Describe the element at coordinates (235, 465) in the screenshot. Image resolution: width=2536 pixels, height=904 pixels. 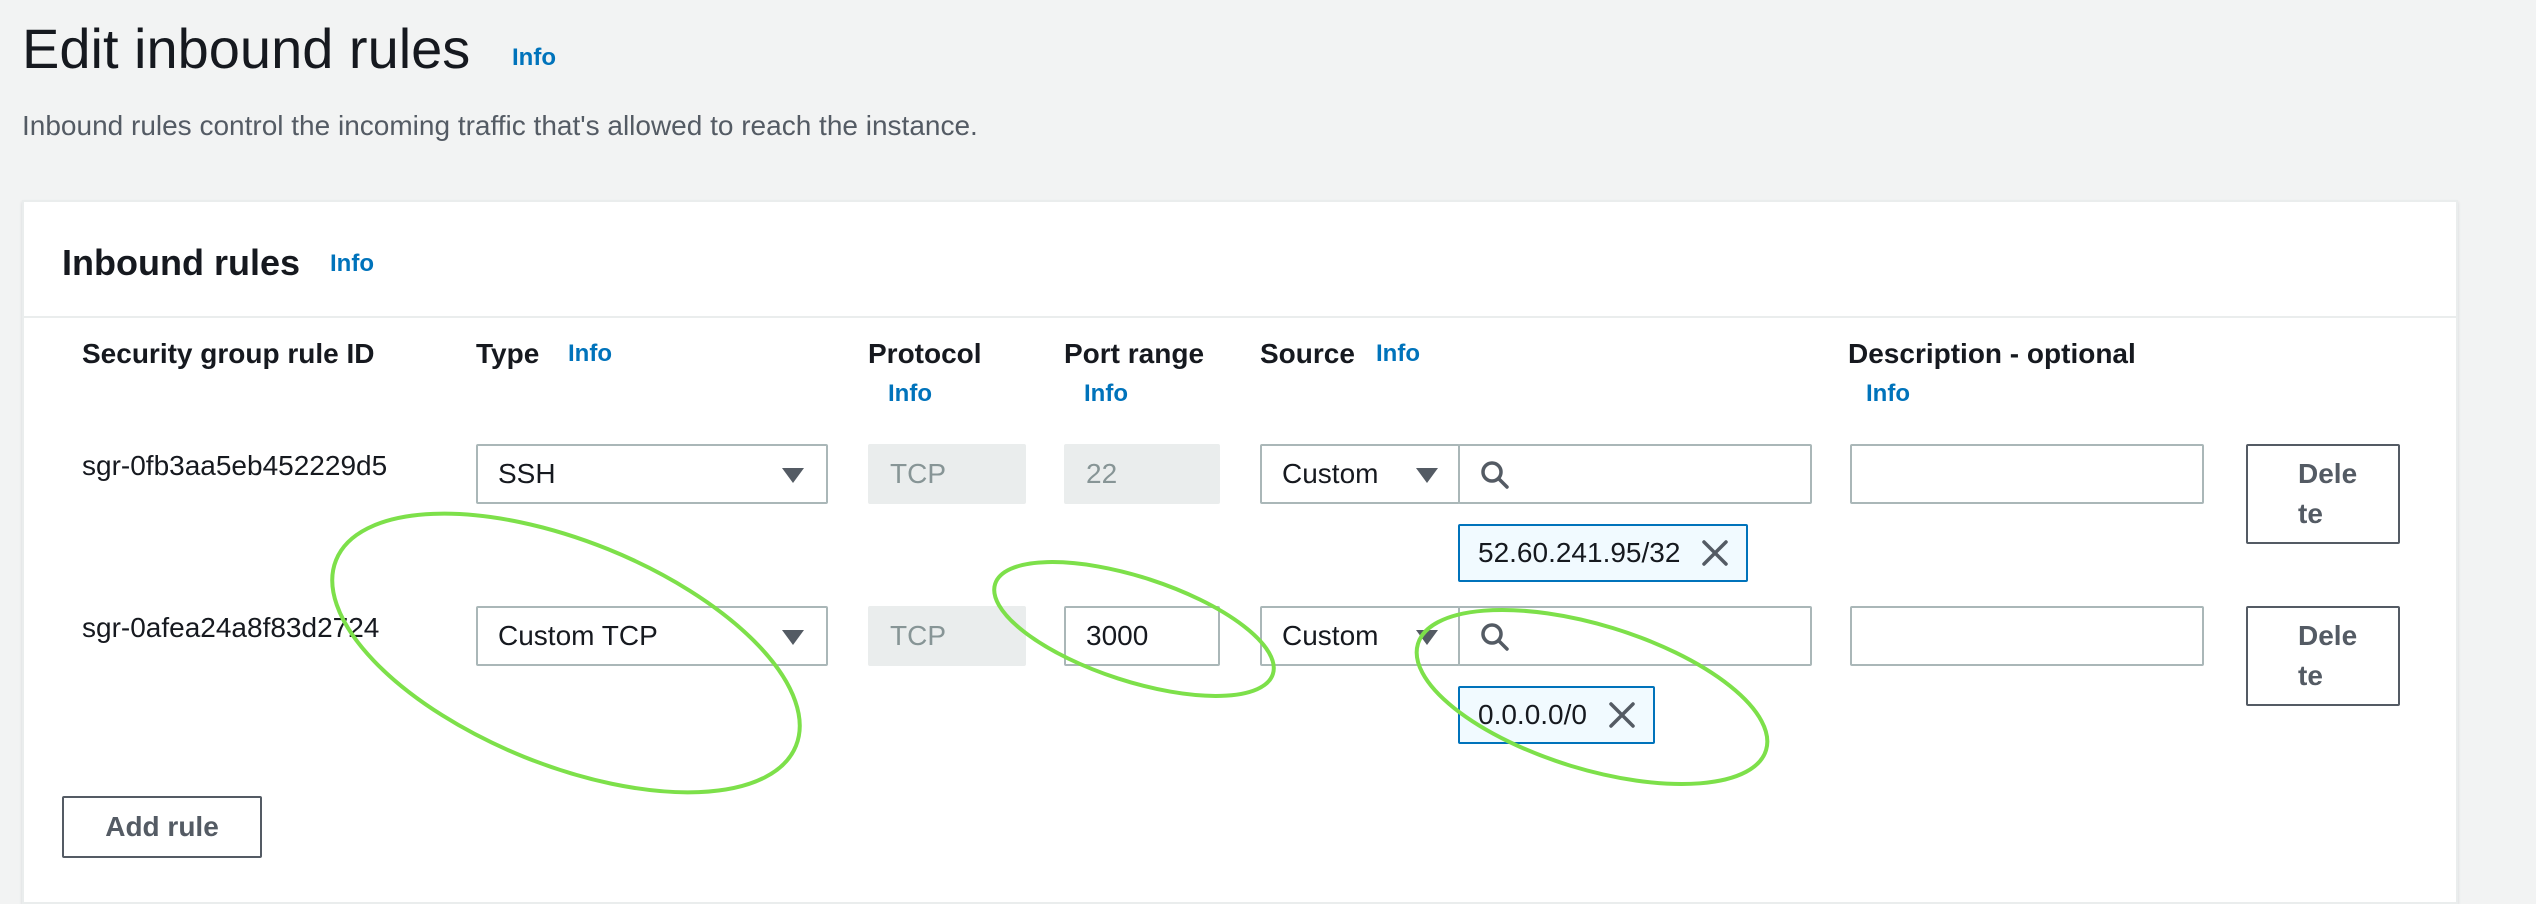
I see `rule-id: sgr-0fb3aa5eb452229d5` at that location.